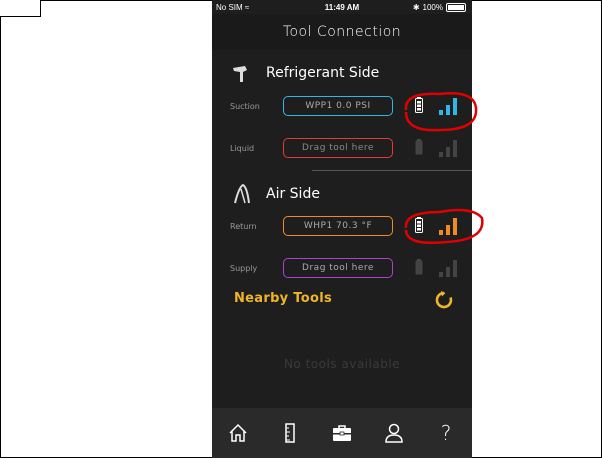  I want to click on return-row: Return WHP1 70.3 °F, so click(342, 227).